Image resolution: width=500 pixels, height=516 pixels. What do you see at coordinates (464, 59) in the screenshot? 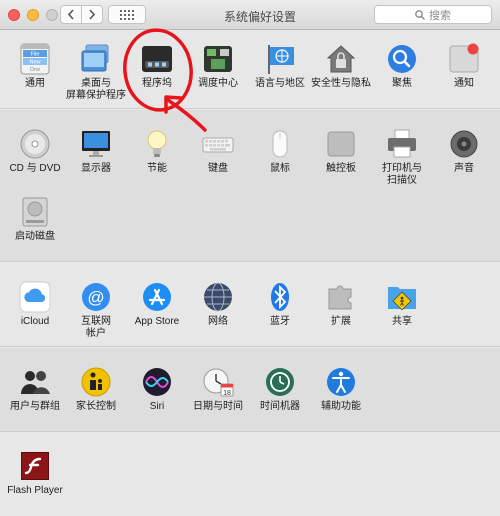
I see `notifications-icon` at bounding box center [464, 59].